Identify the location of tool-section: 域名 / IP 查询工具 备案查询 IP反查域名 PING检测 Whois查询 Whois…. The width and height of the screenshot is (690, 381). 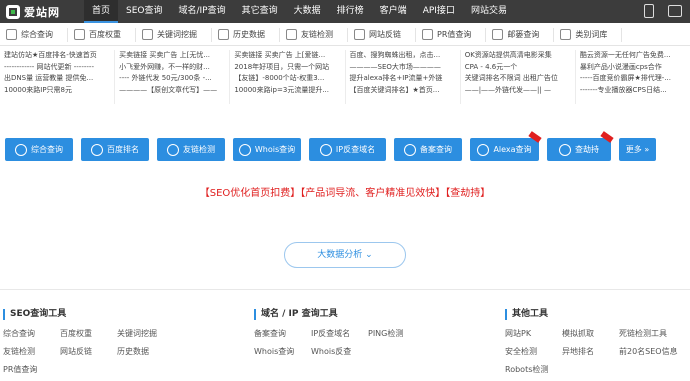
(339, 333).